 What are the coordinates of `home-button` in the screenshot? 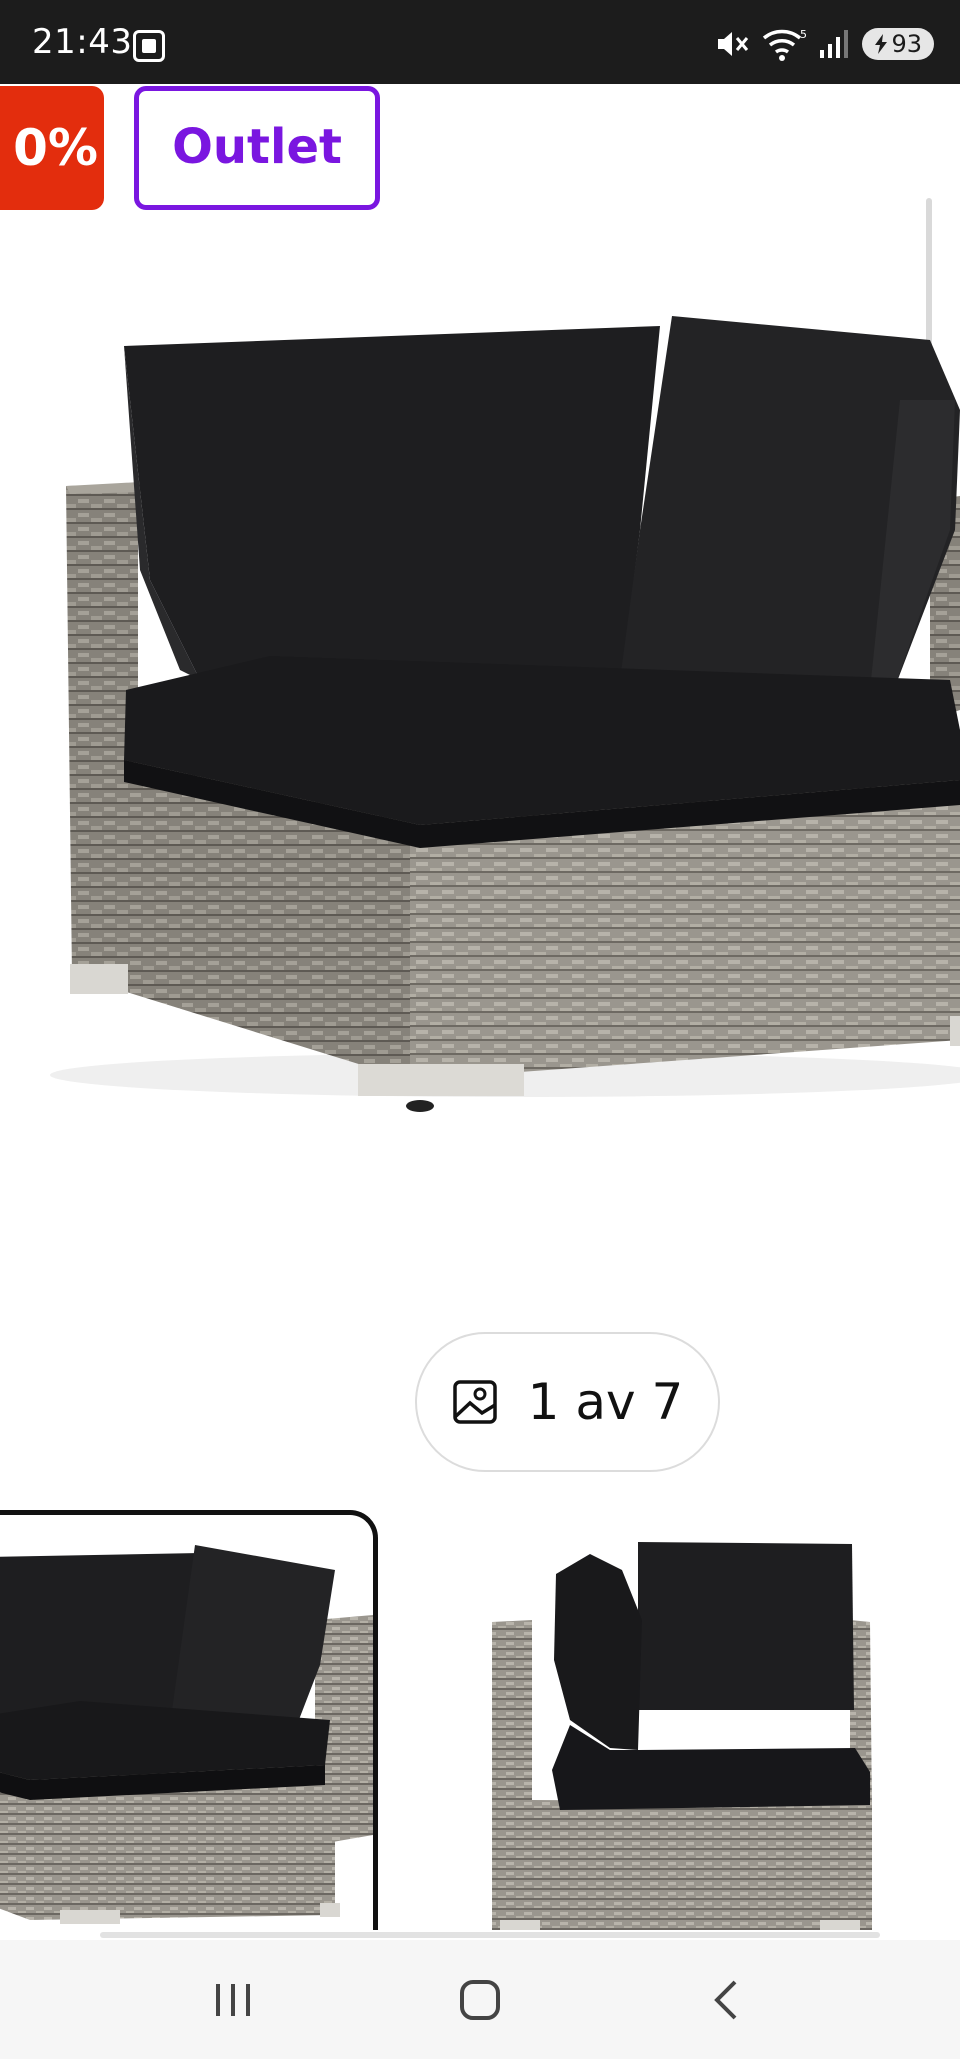 It's located at (480, 2000).